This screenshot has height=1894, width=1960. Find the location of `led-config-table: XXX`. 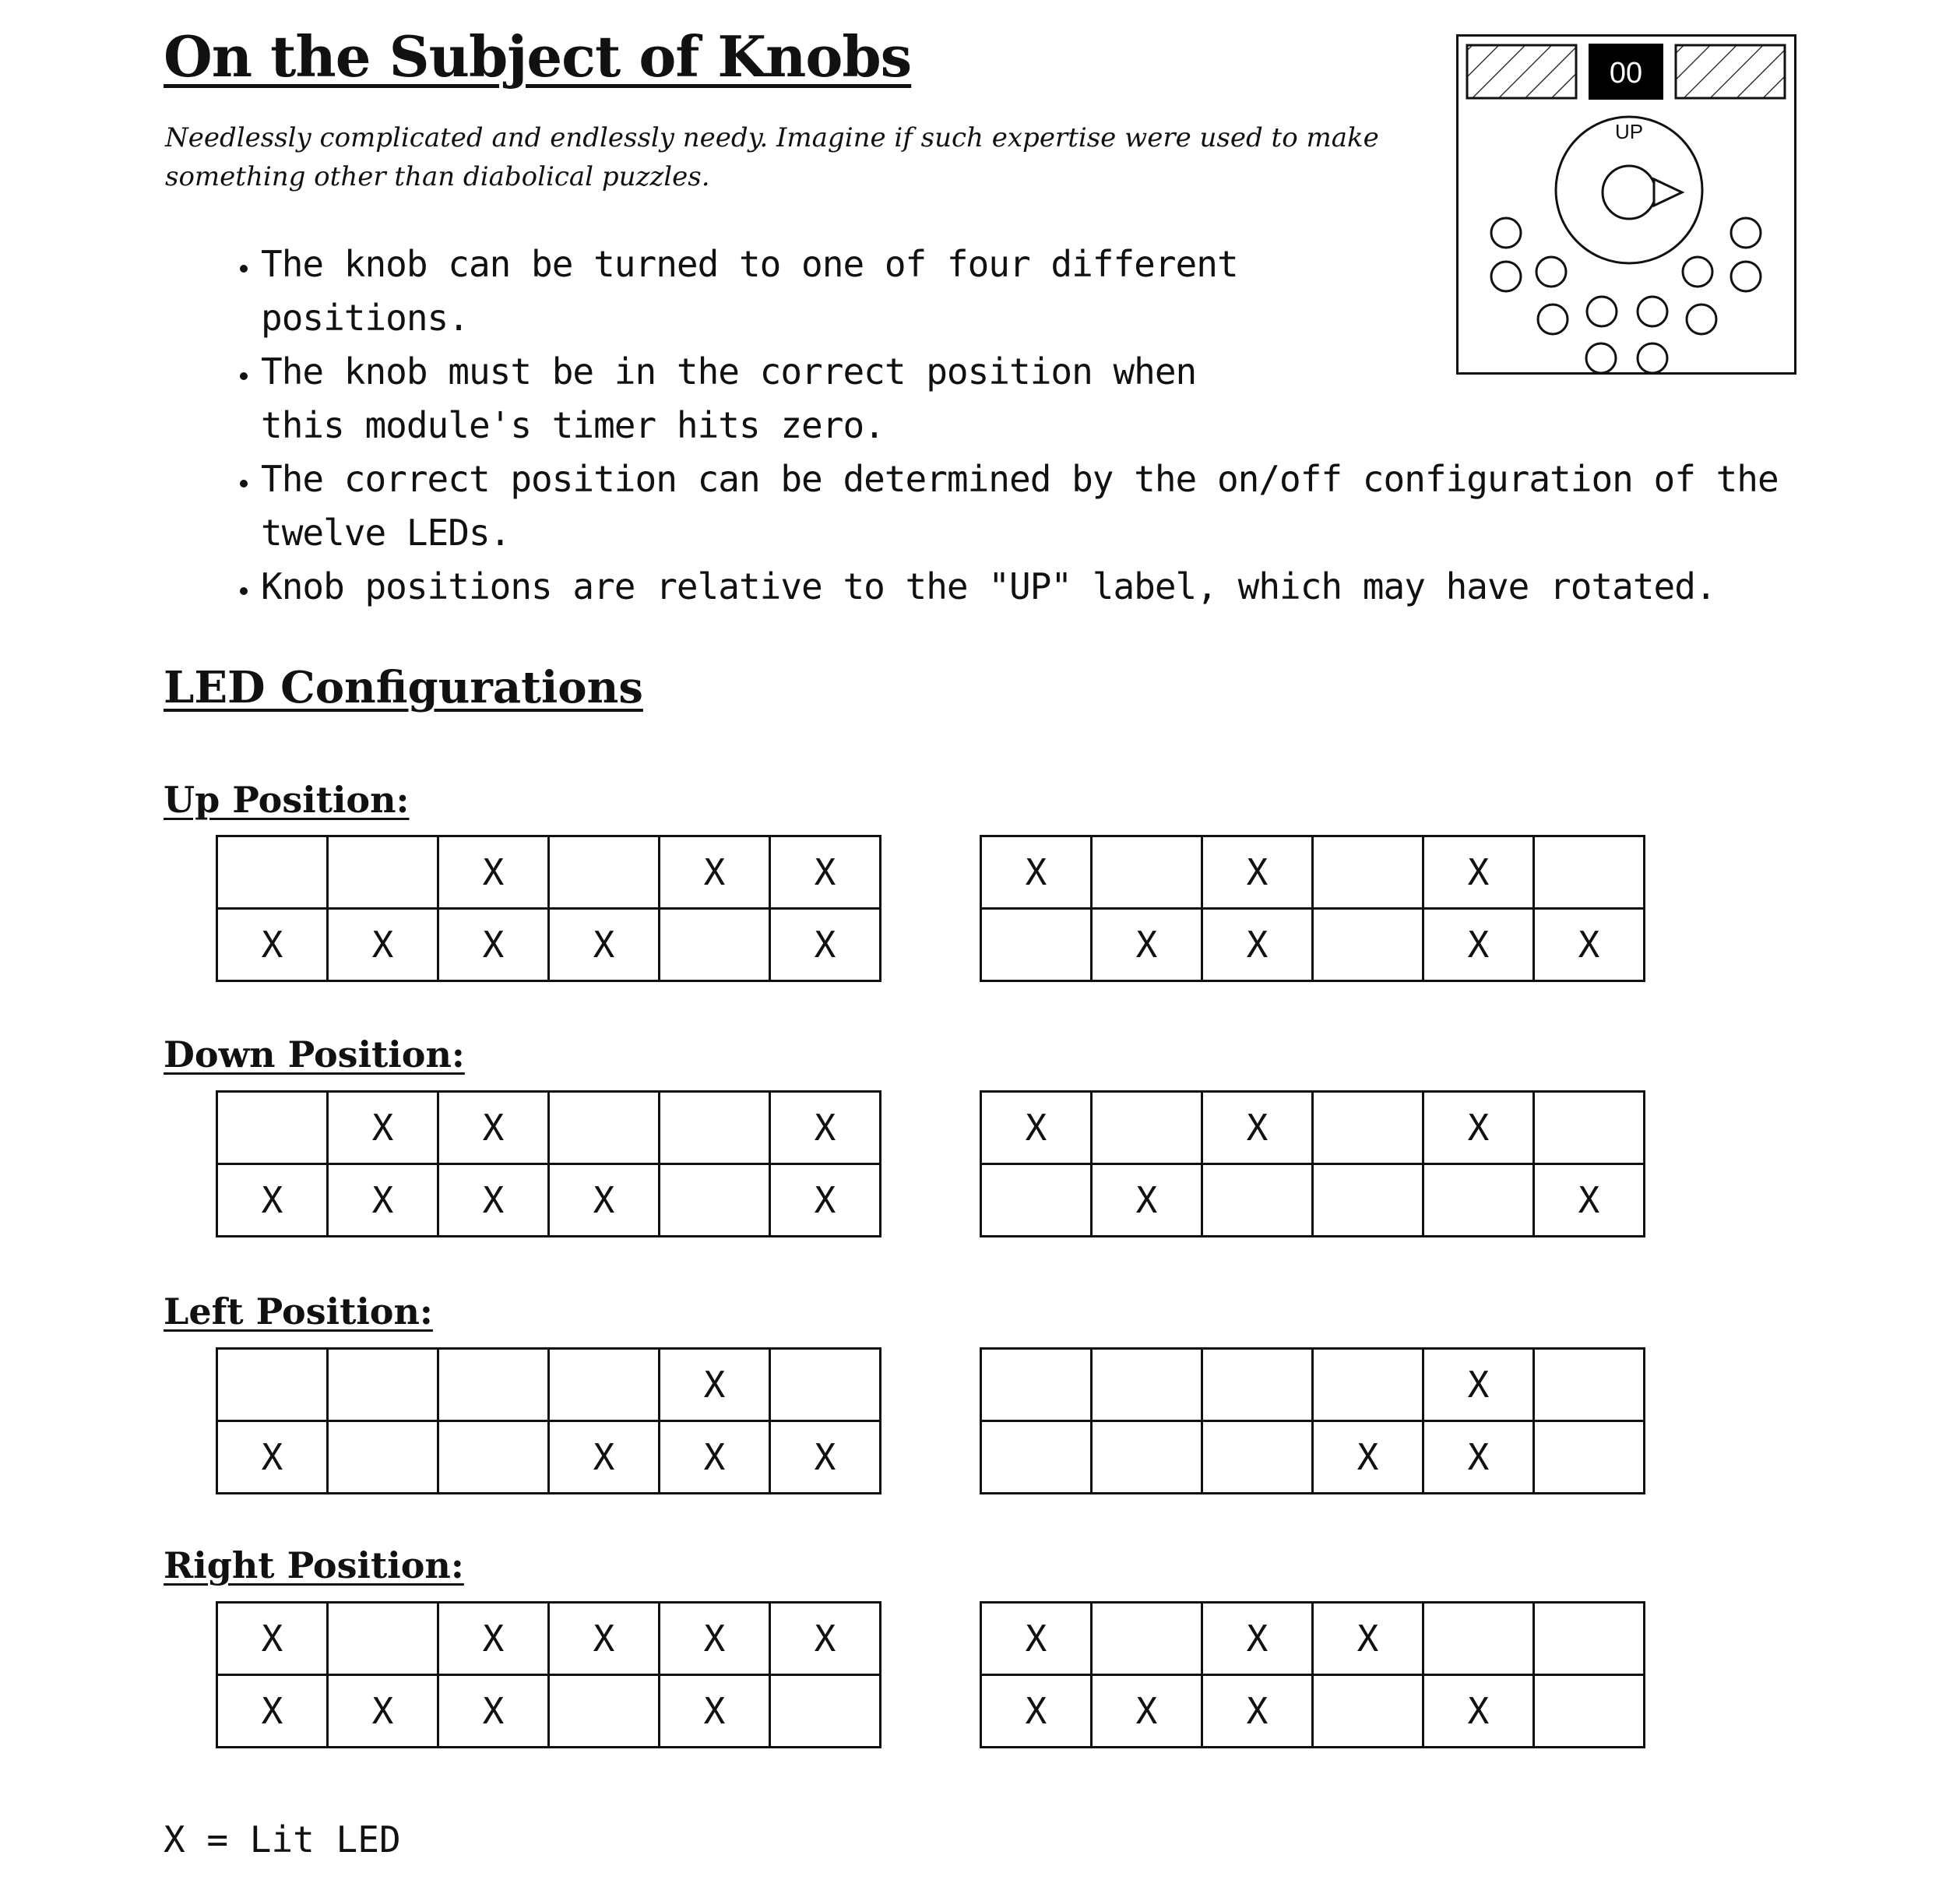

led-config-table: XXX is located at coordinates (1312, 1420).